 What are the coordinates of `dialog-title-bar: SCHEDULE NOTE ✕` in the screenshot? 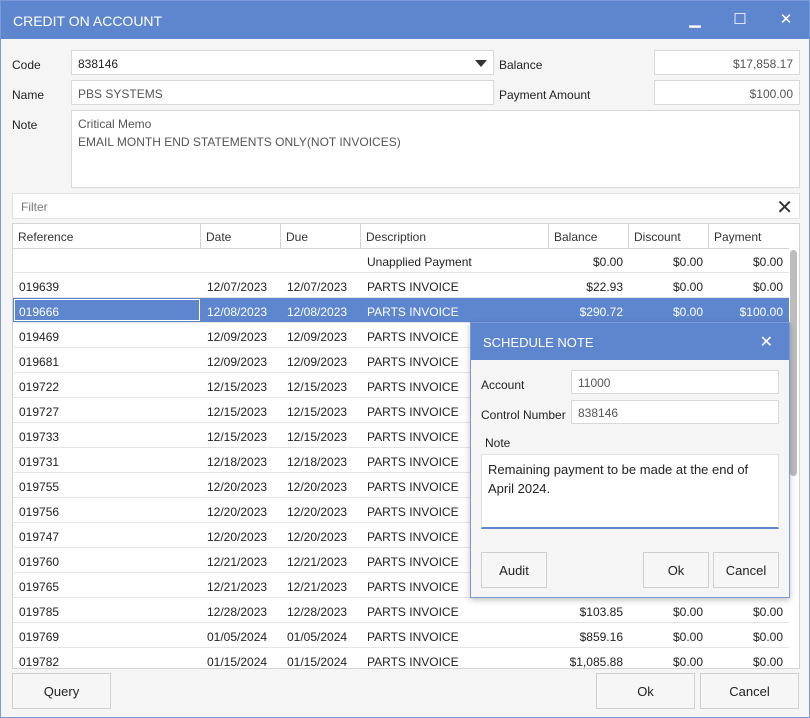 It's located at (630, 341).